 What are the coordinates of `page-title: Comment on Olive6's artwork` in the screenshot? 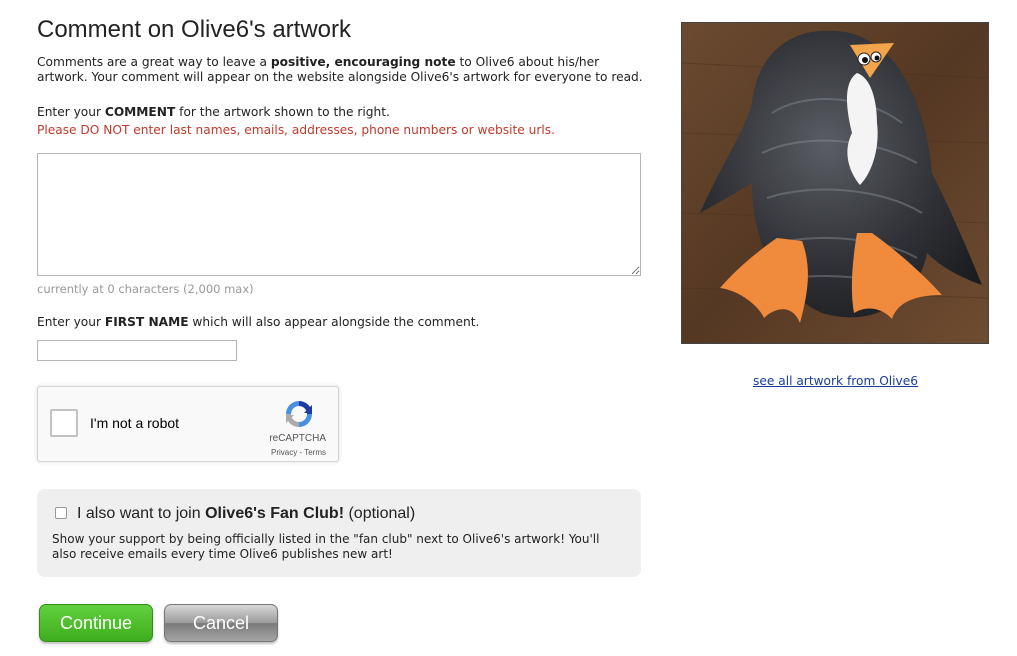 It's located at (194, 29).